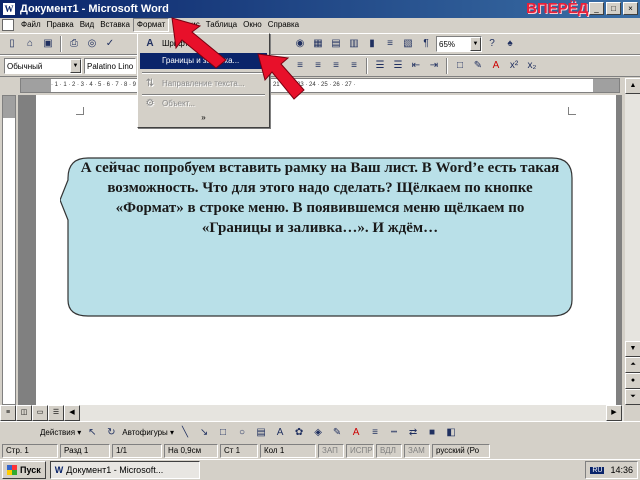 The image size is (640, 480). What do you see at coordinates (459, 44) in the screenshot?
I see `zoom-combo: 65% ▼` at bounding box center [459, 44].